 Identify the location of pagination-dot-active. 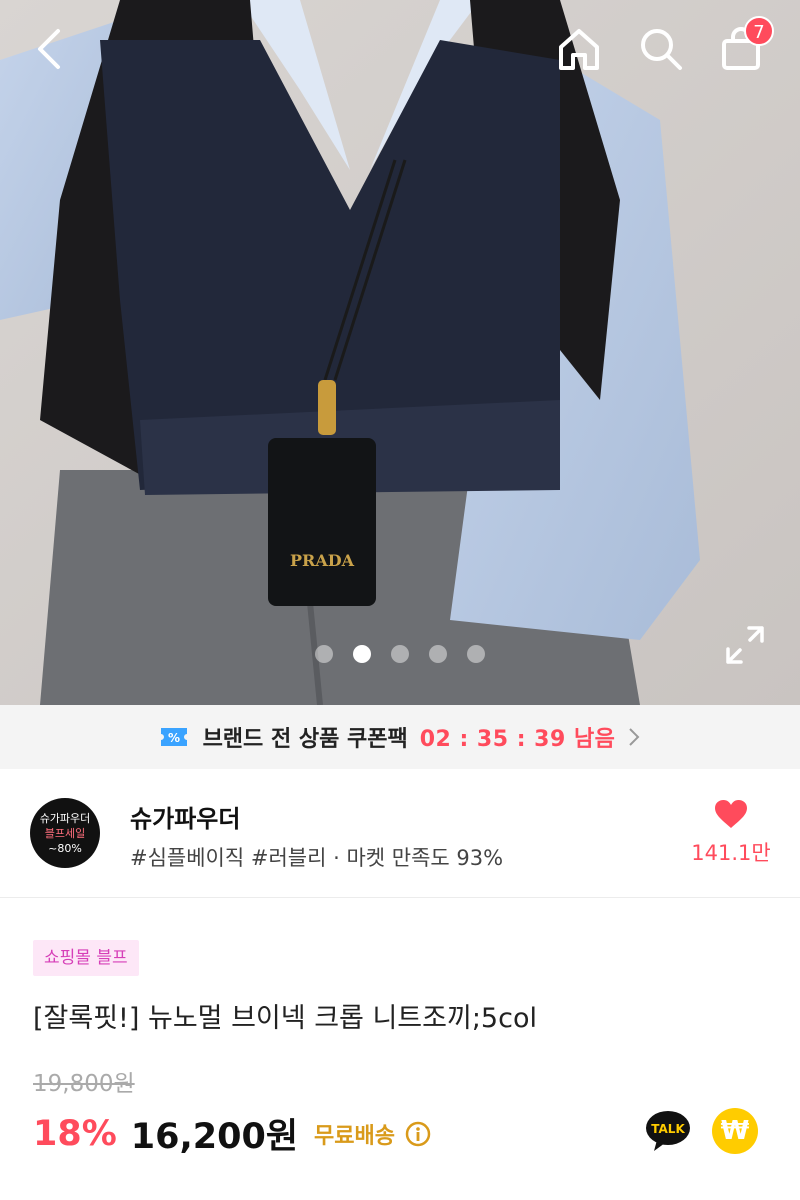
(362, 654).